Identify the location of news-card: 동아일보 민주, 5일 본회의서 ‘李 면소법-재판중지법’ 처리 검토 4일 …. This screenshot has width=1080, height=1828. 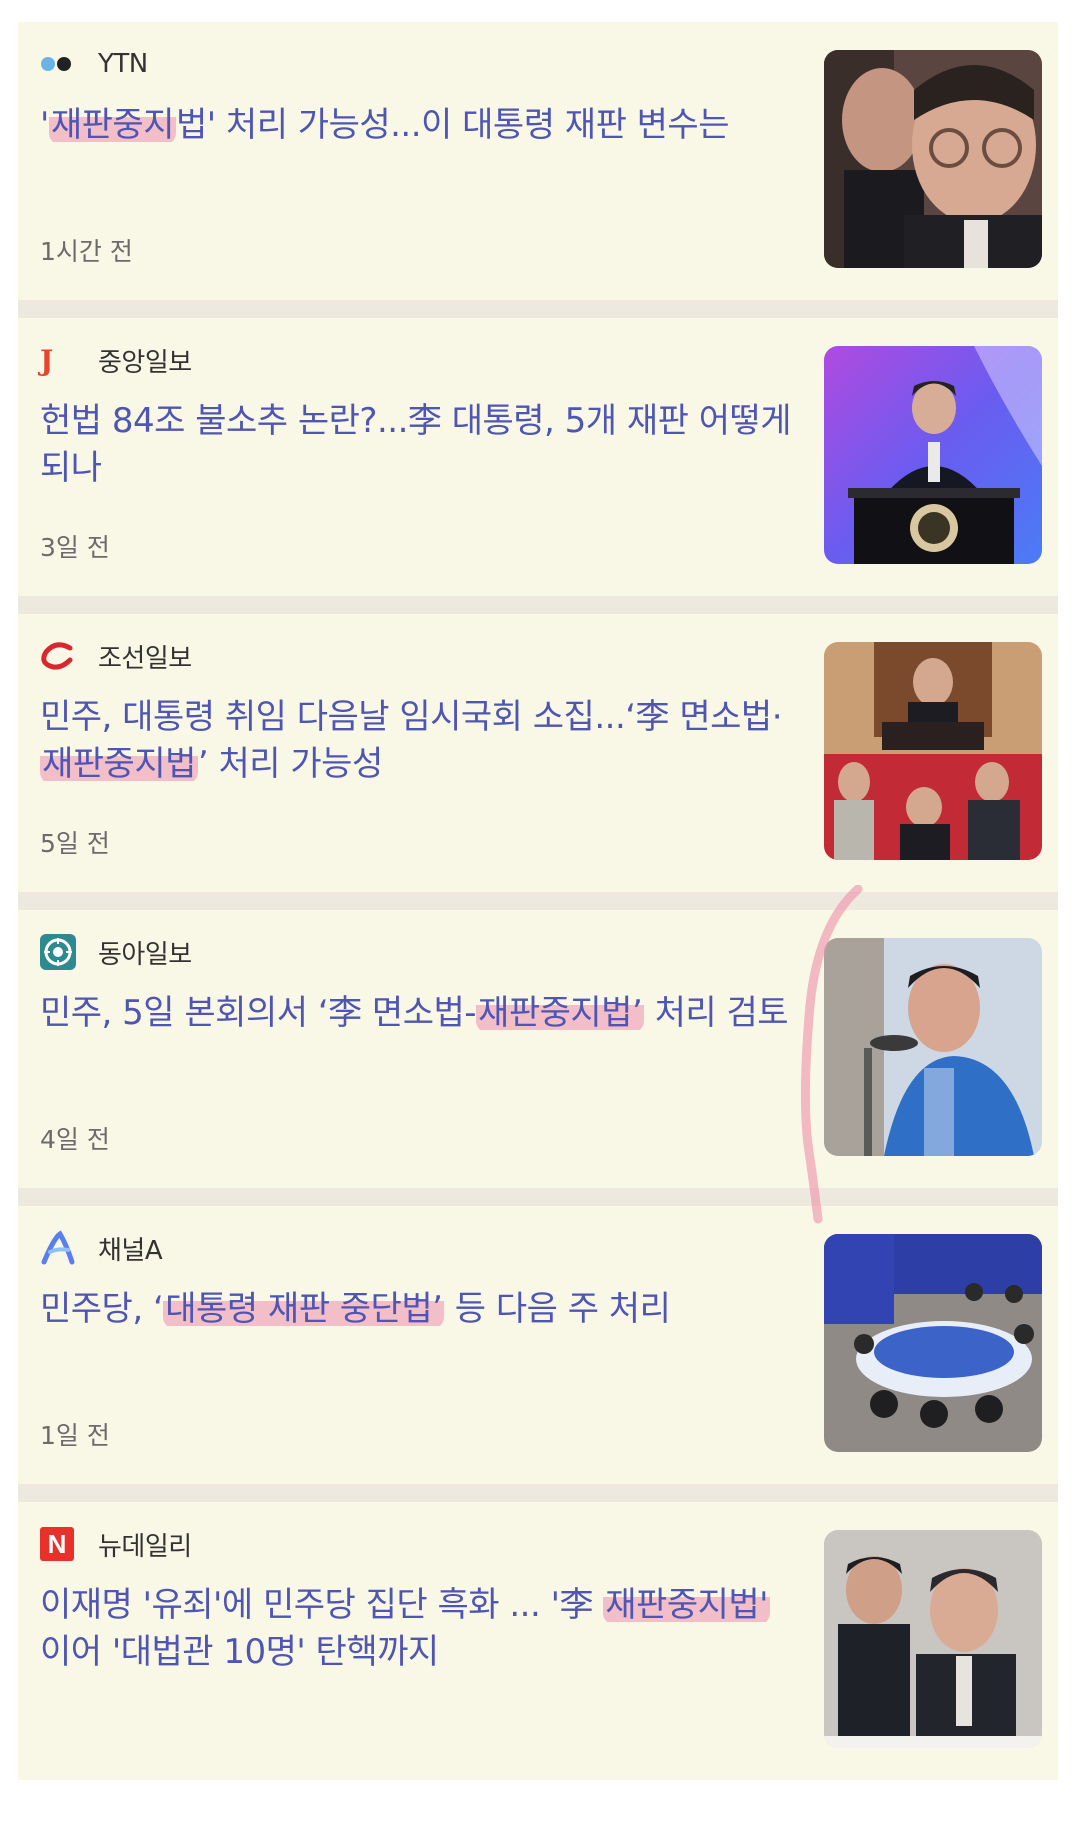
(538, 1049).